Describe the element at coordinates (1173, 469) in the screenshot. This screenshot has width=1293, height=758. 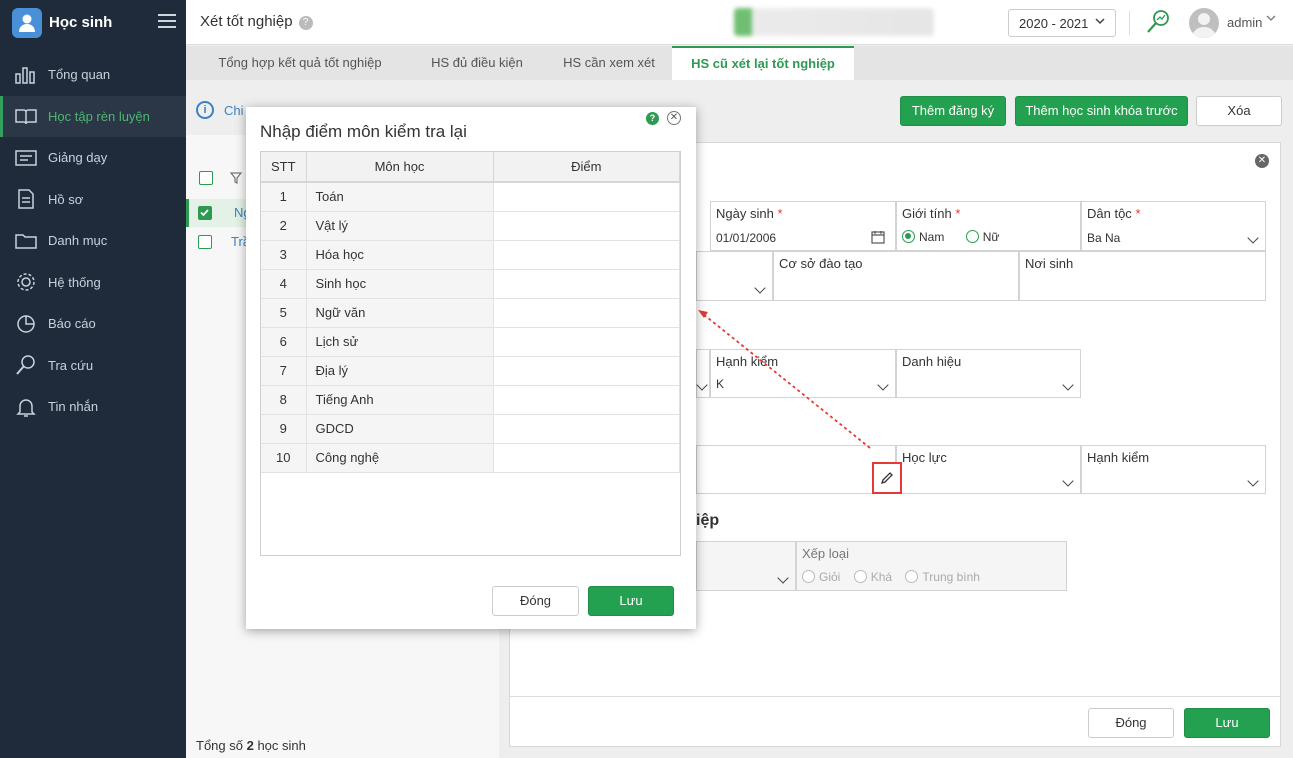
I see `conduct2-select: Hạnh kiểm` at that location.